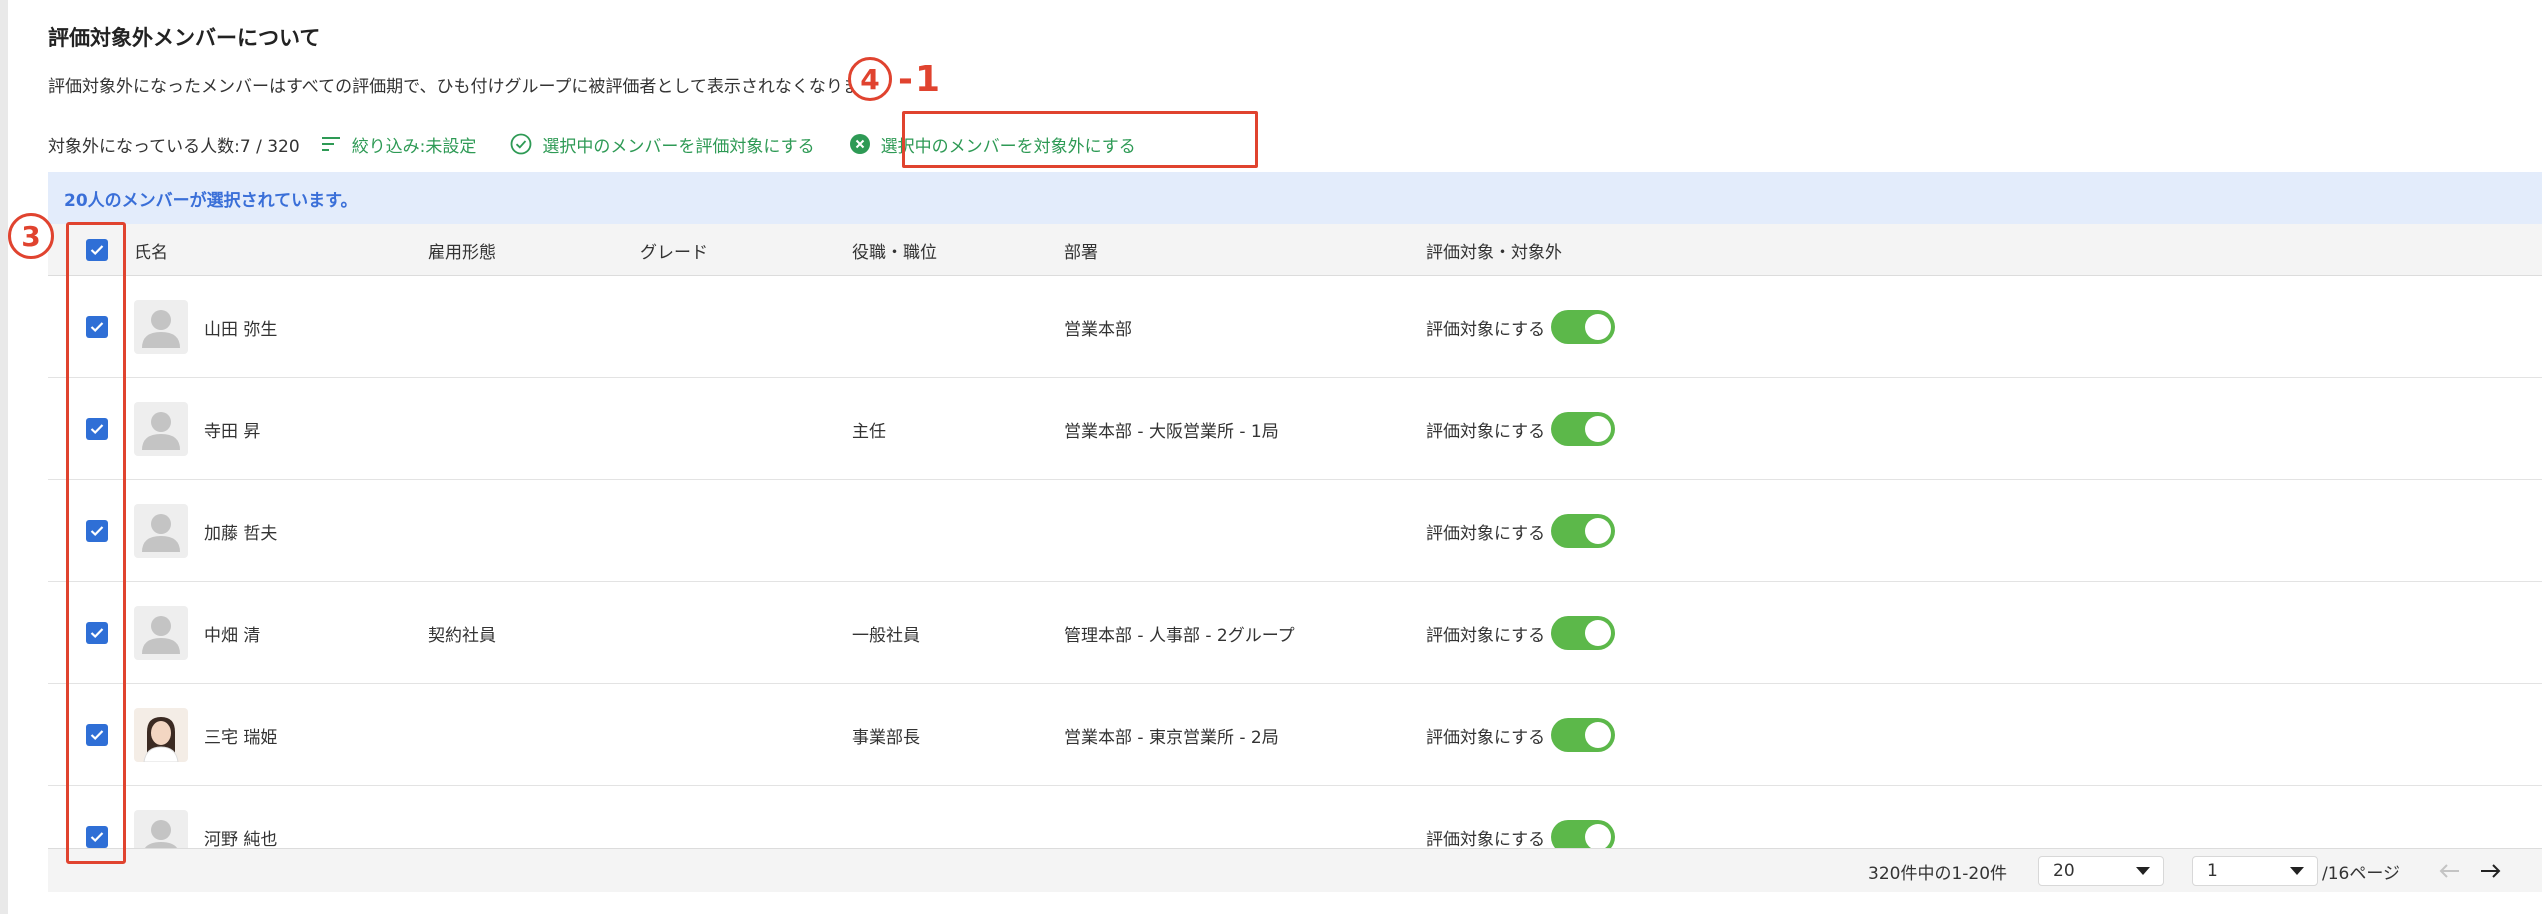 The height and width of the screenshot is (914, 2542). I want to click on member-name: 寺田 昇, so click(232, 429).